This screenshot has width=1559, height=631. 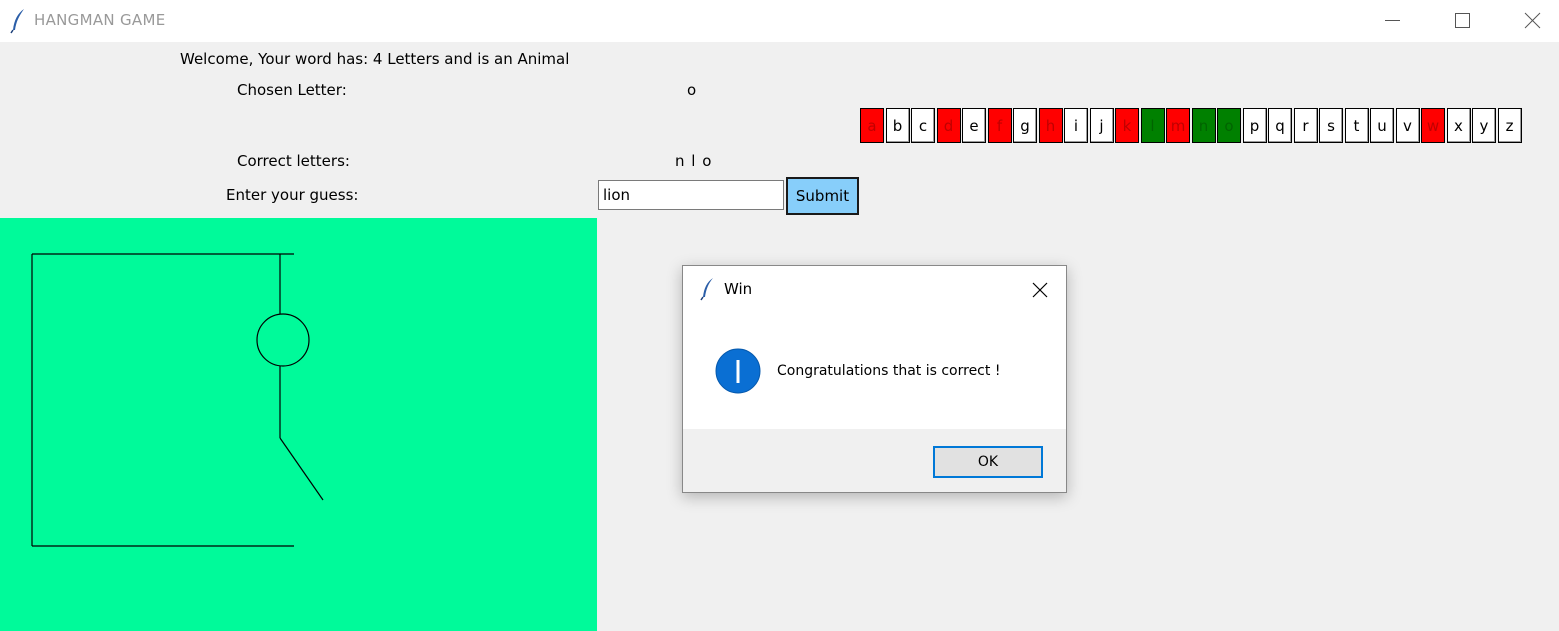 I want to click on hangman-head, so click(x=283, y=340).